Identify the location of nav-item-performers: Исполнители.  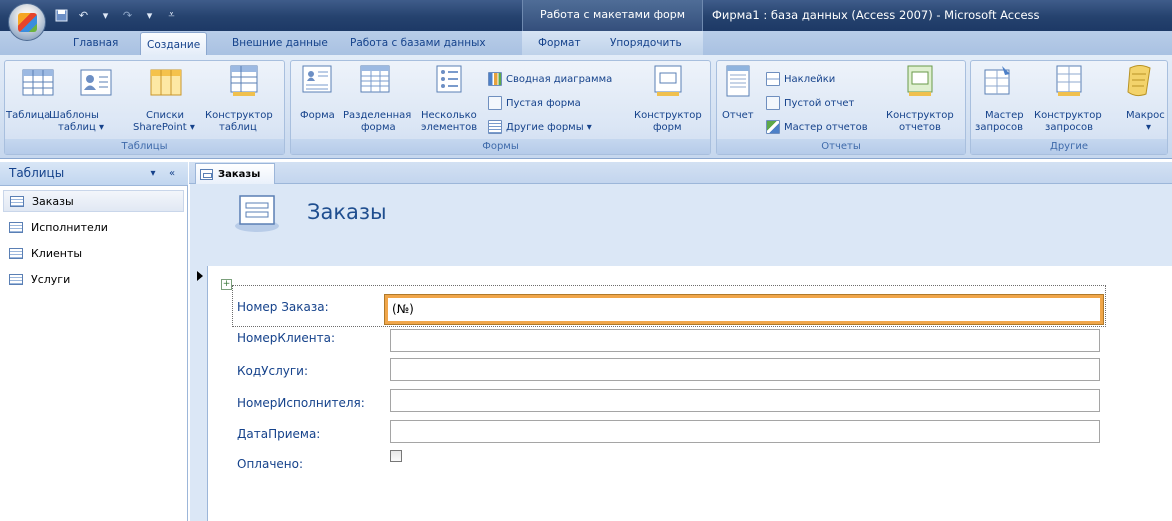
(93, 227).